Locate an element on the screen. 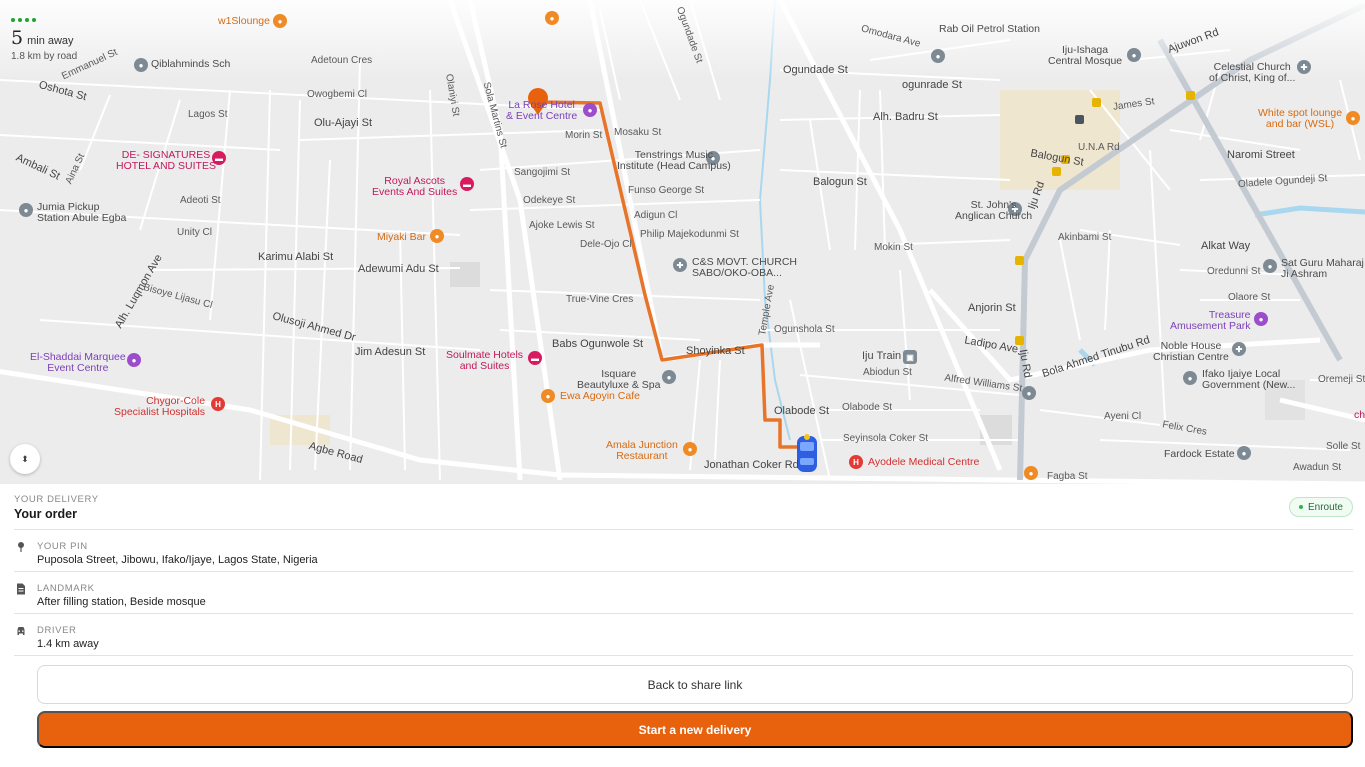 The width and height of the screenshot is (1365, 767). map-label: True-Vine Cres is located at coordinates (600, 299).